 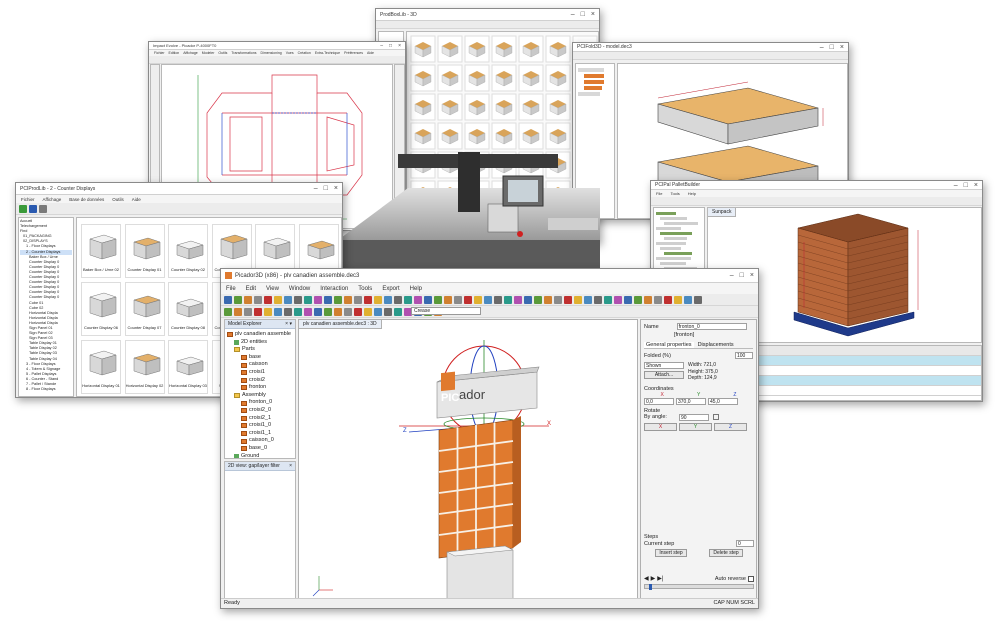 I want to click on step-slider-thumb, so click(x=650, y=587).